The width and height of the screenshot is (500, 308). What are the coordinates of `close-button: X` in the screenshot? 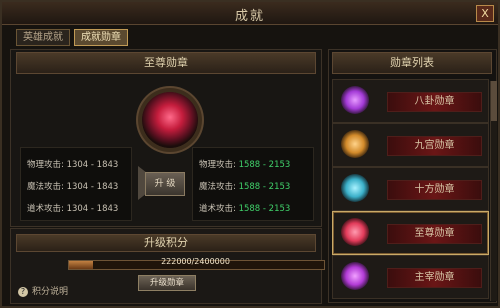 It's located at (485, 13).